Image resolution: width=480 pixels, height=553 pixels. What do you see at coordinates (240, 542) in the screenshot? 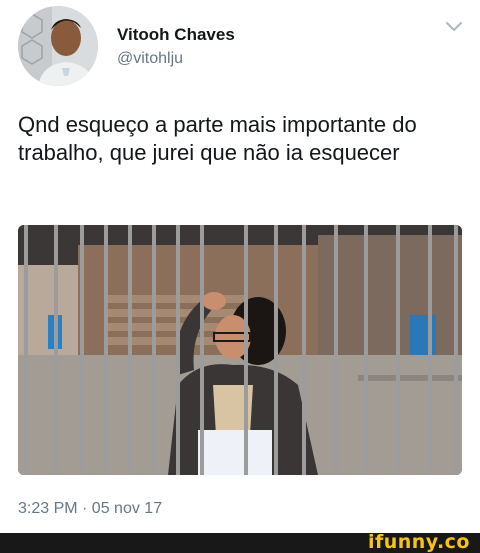
I see `watermark-bar: ifunny.co` at bounding box center [240, 542].